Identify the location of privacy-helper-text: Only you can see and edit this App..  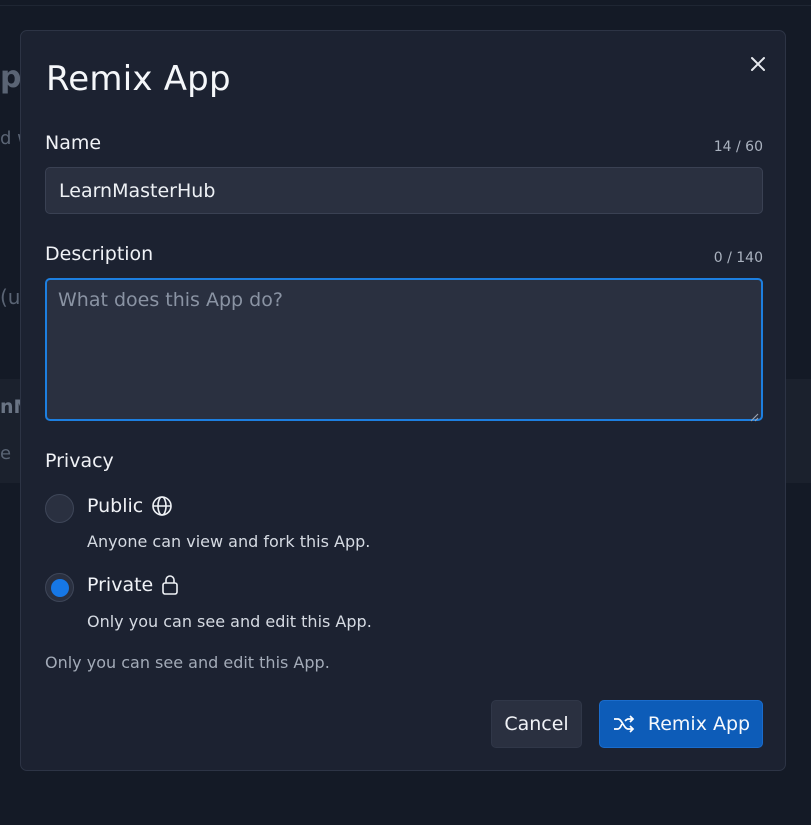
(187, 662).